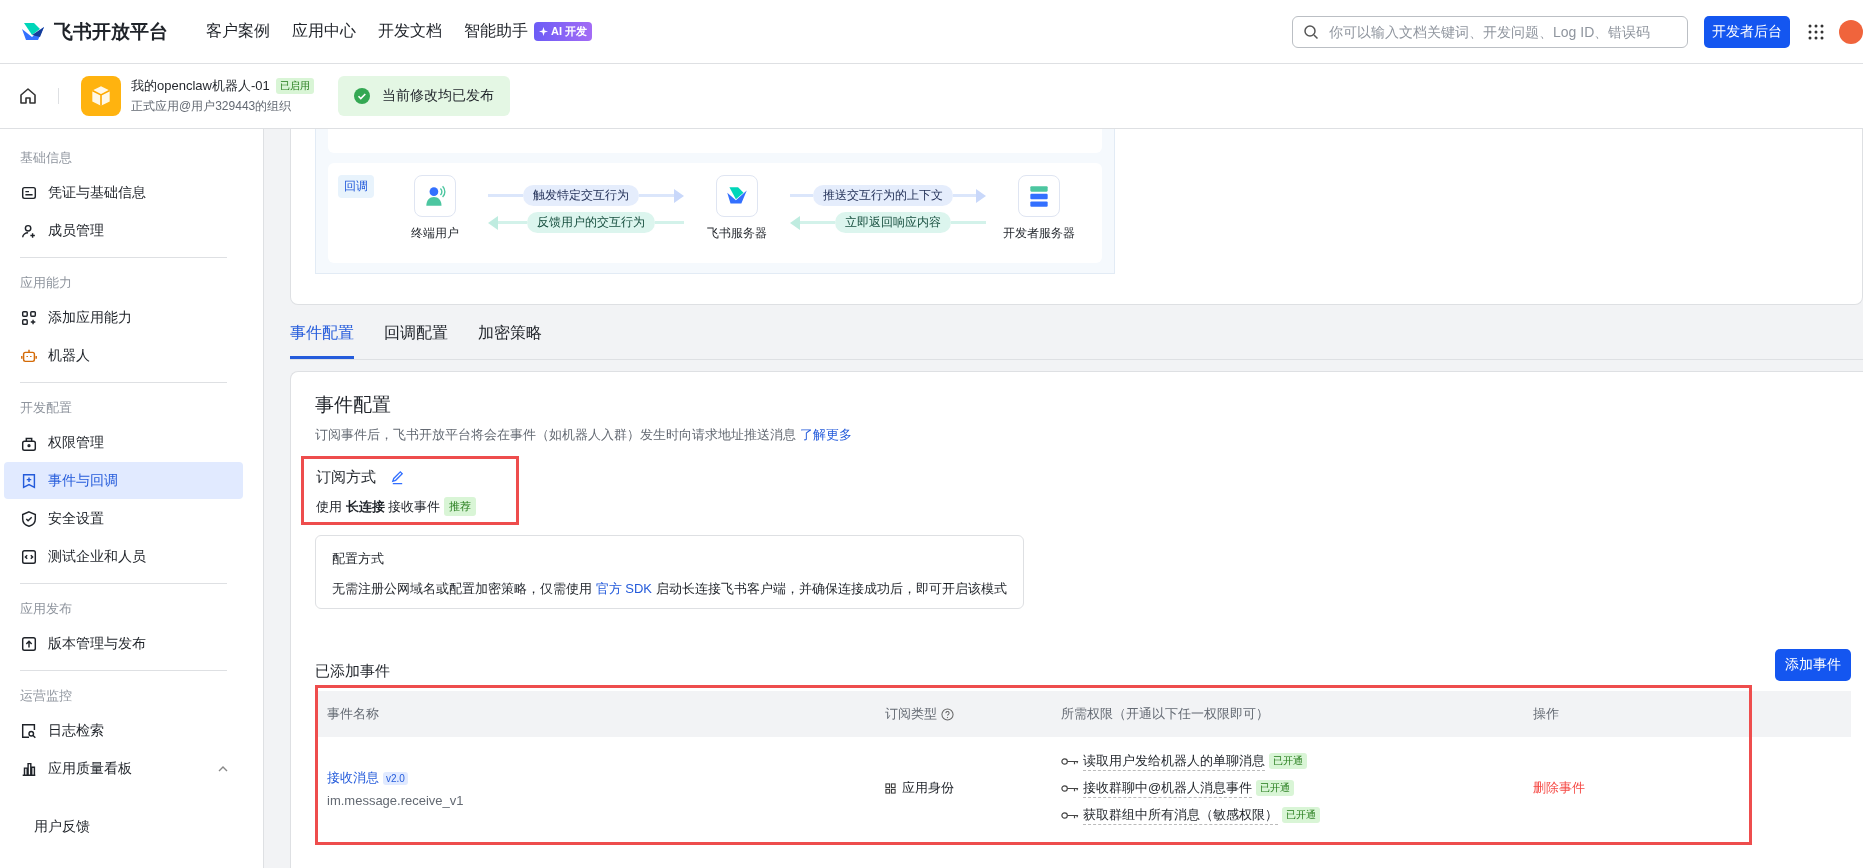 This screenshot has width=1863, height=868. I want to click on subscription-title: 订阅方式, so click(346, 477).